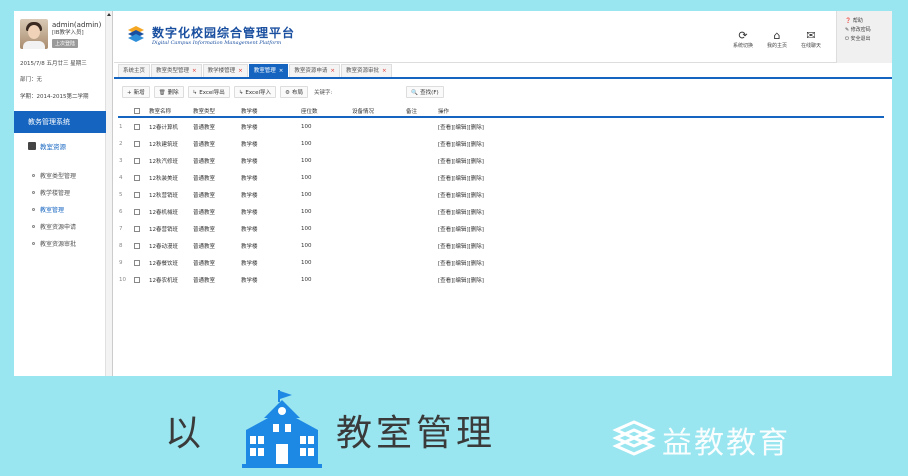 The image size is (908, 476). What do you see at coordinates (163, 127) in the screenshot?
I see `table-cell: 12春计算机` at bounding box center [163, 127].